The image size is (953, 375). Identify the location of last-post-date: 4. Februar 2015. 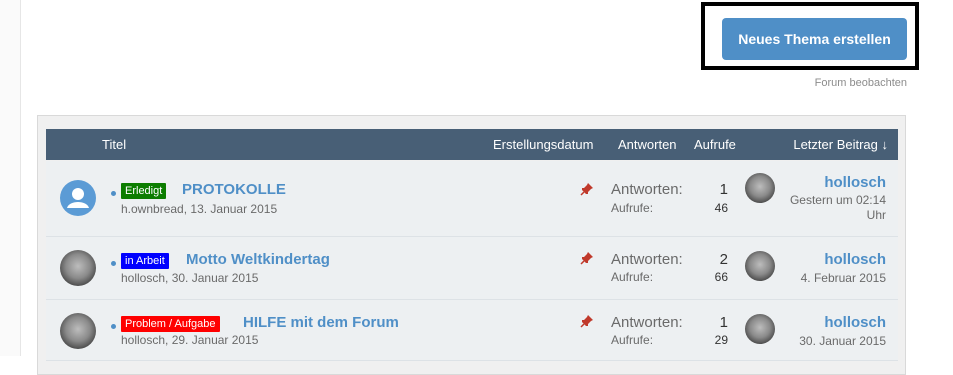
(831, 278).